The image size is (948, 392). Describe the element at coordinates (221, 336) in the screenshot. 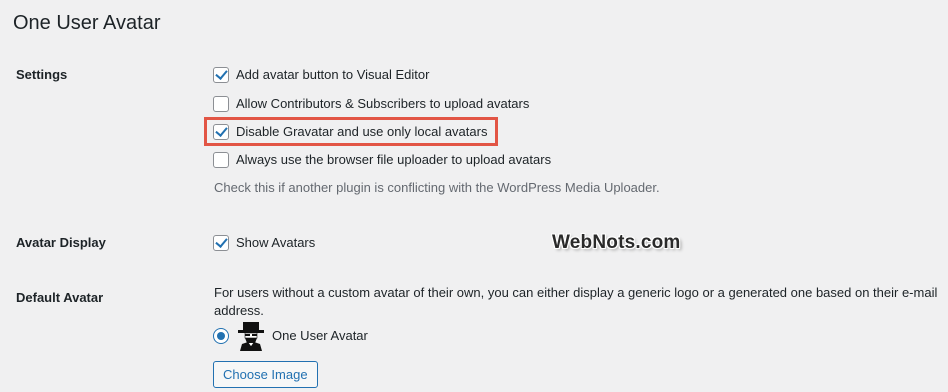

I see `radio-one-user-avatar` at that location.